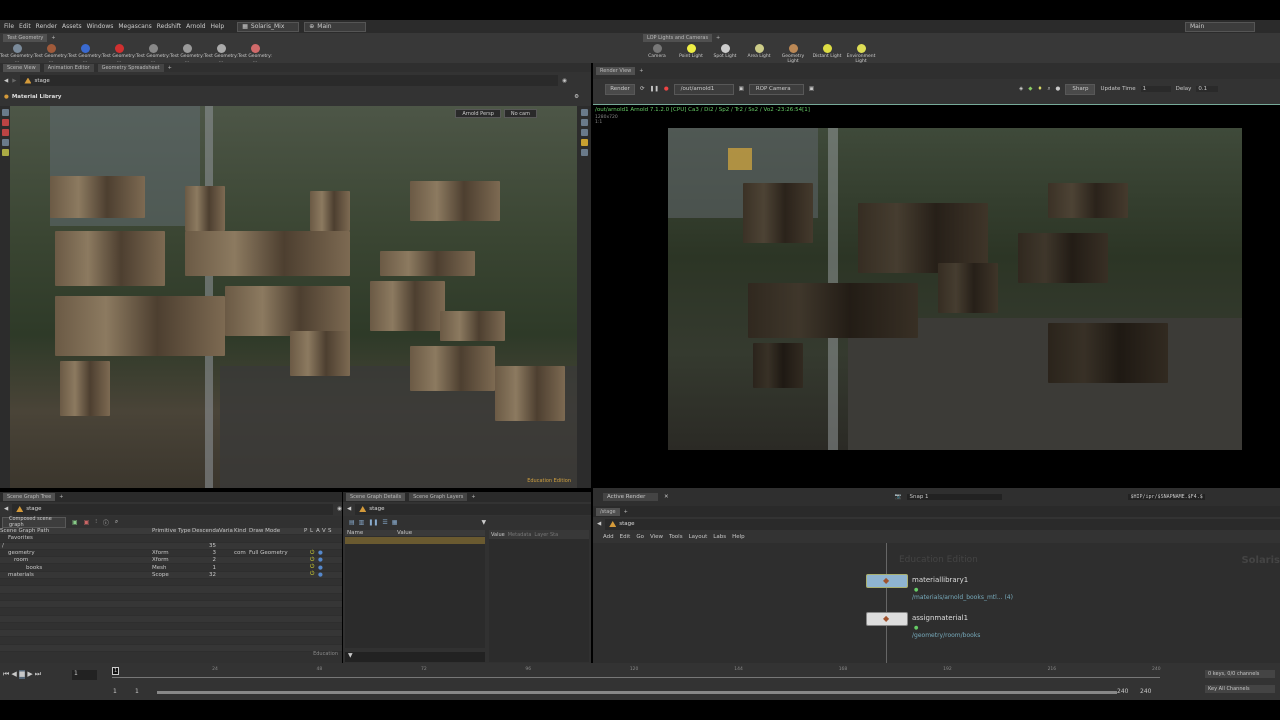 This screenshot has height=720, width=1280. What do you see at coordinates (331, 531) in the screenshot?
I see `col-s: S` at bounding box center [331, 531].